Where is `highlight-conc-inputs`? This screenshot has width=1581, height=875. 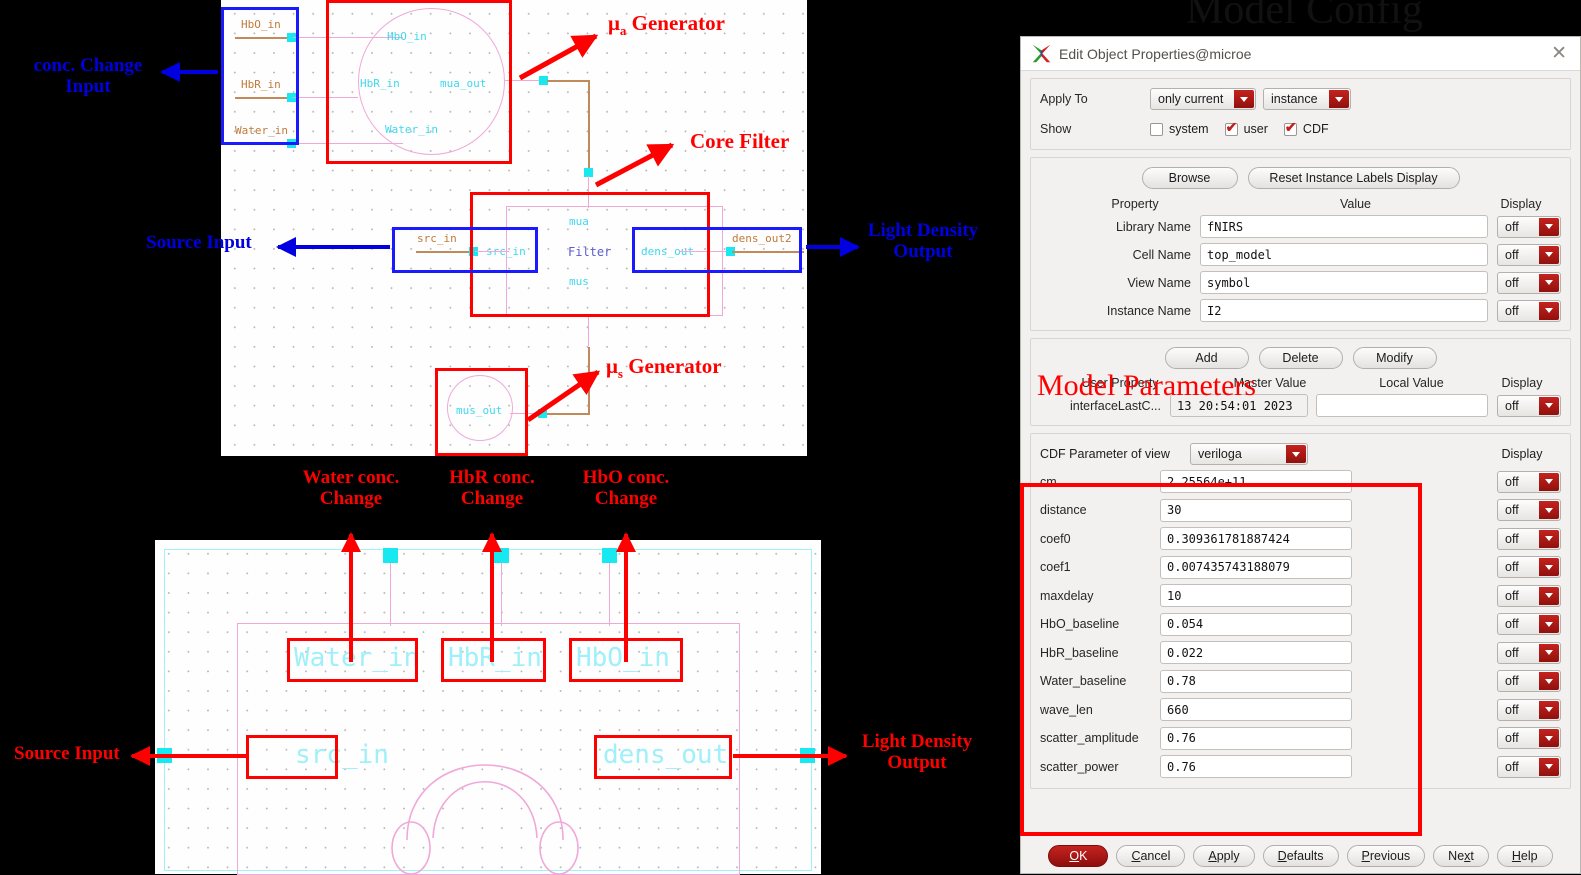 highlight-conc-inputs is located at coordinates (260, 76).